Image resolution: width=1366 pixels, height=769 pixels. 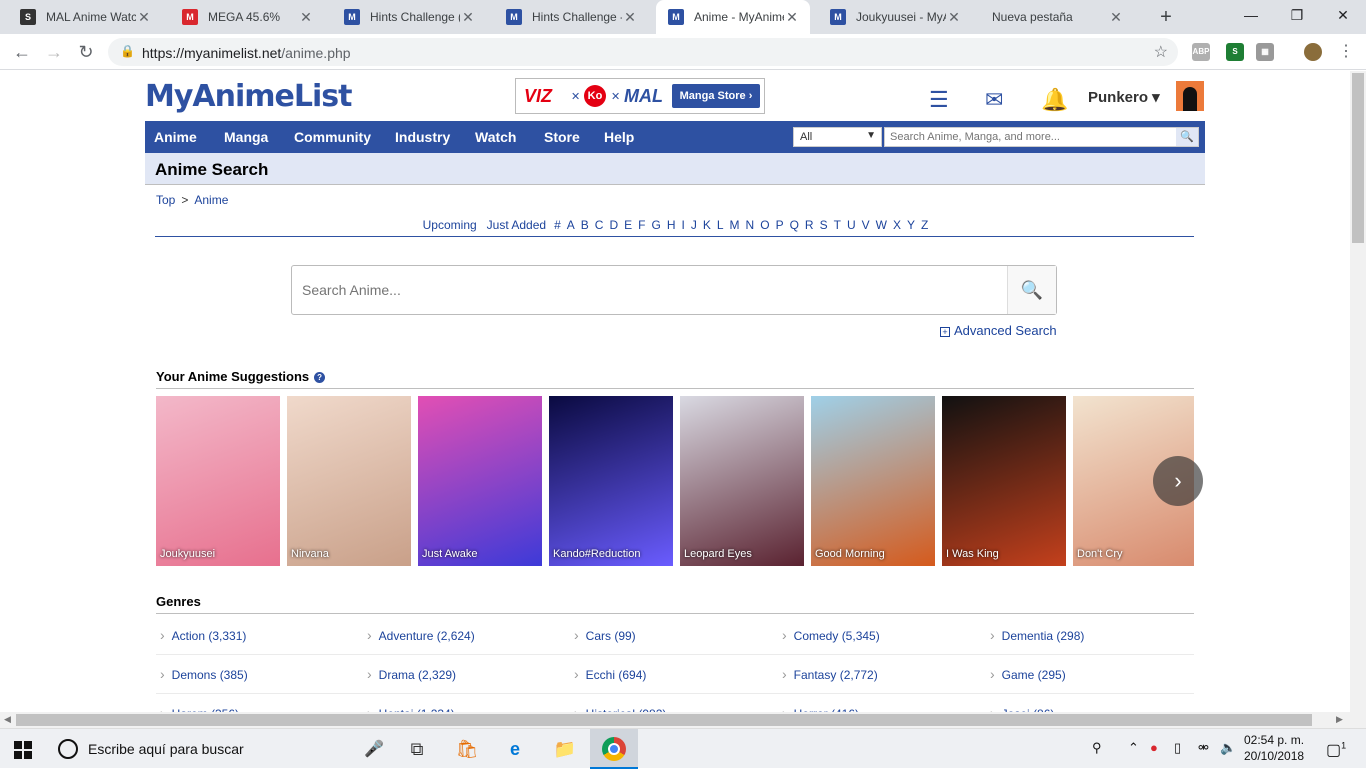 What do you see at coordinates (450, 225) in the screenshot?
I see `letter-link: Upcoming` at bounding box center [450, 225].